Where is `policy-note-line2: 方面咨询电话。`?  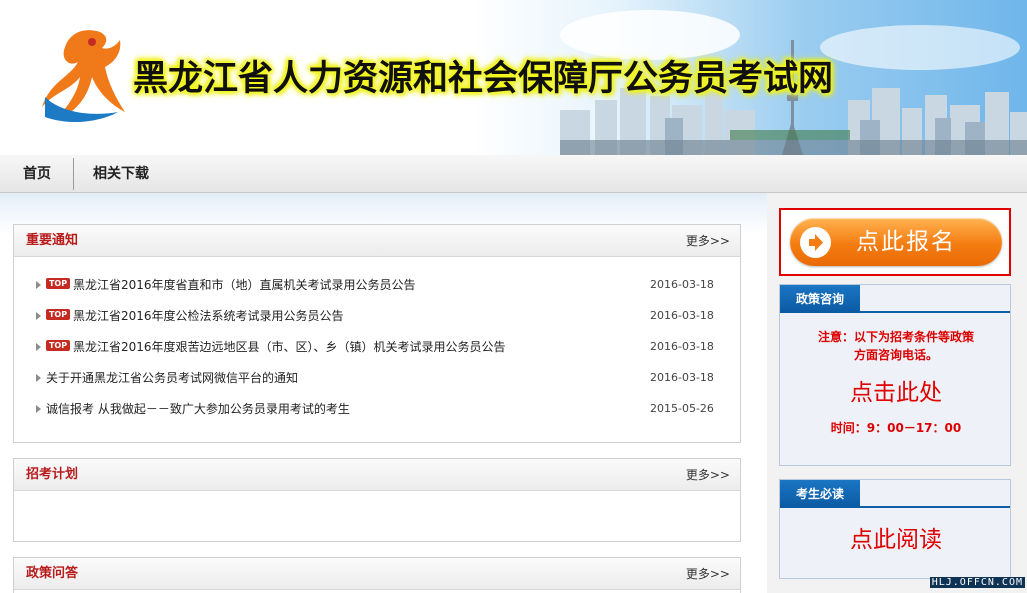
policy-note-line2: 方面咨询电话。 is located at coordinates (895, 355).